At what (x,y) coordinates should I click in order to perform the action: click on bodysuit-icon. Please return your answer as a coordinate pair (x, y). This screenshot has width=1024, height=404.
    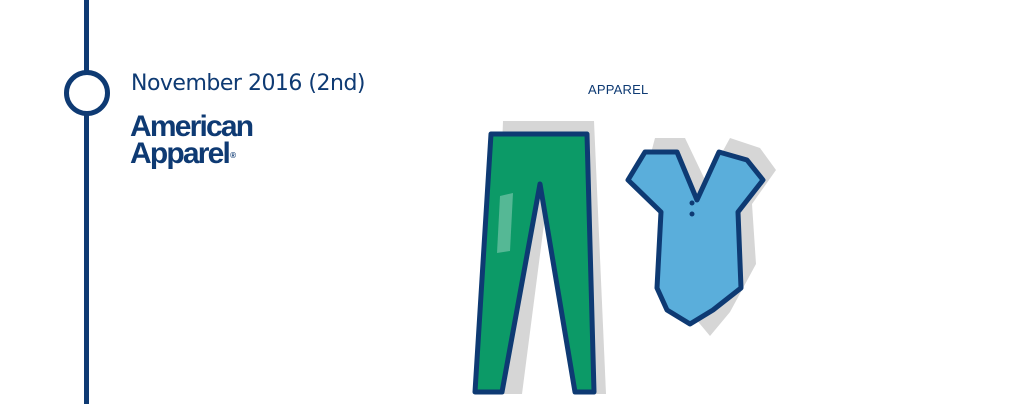
    Looking at the image, I should click on (700, 237).